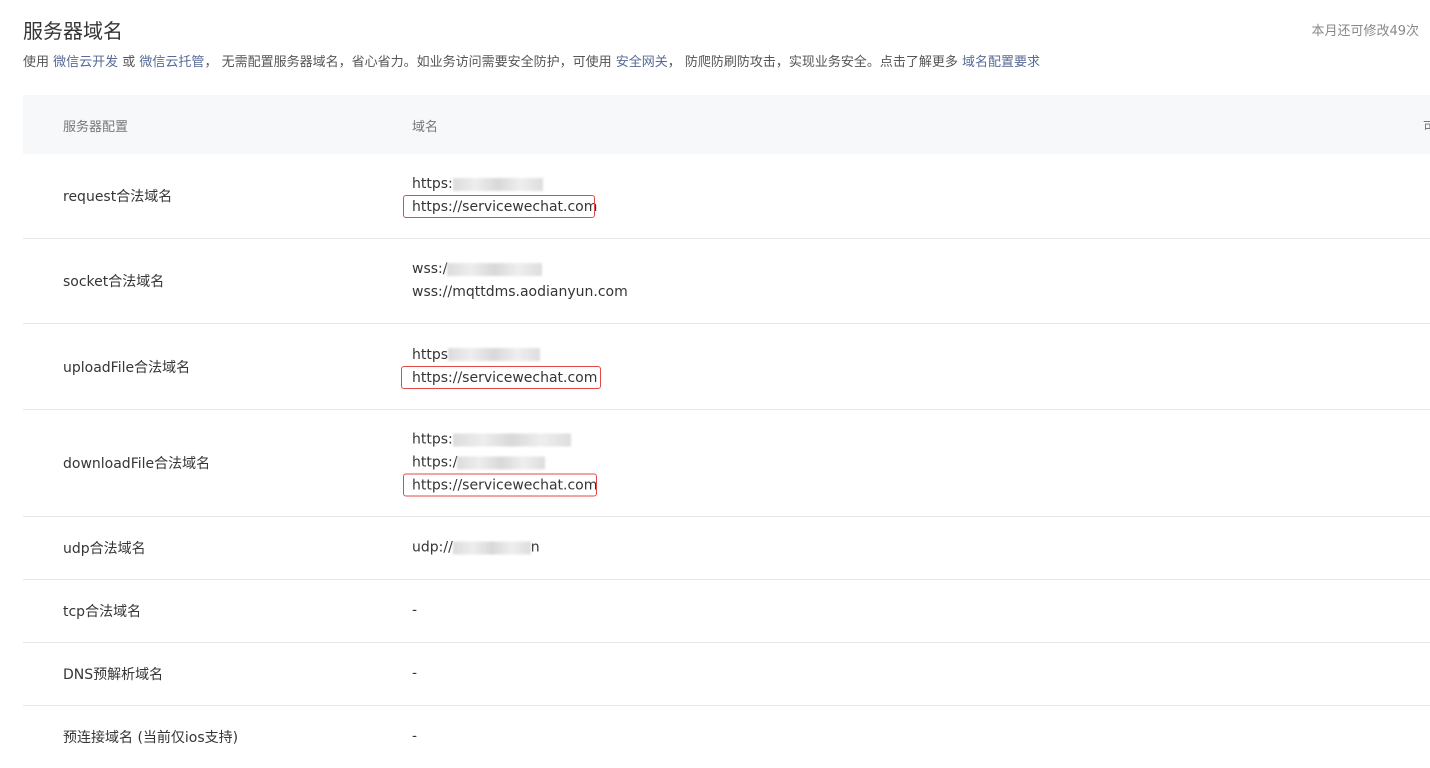 The image size is (1430, 768). Describe the element at coordinates (151, 738) in the screenshot. I see `row-label: 预连接域名 (当前仅ios支持)` at that location.